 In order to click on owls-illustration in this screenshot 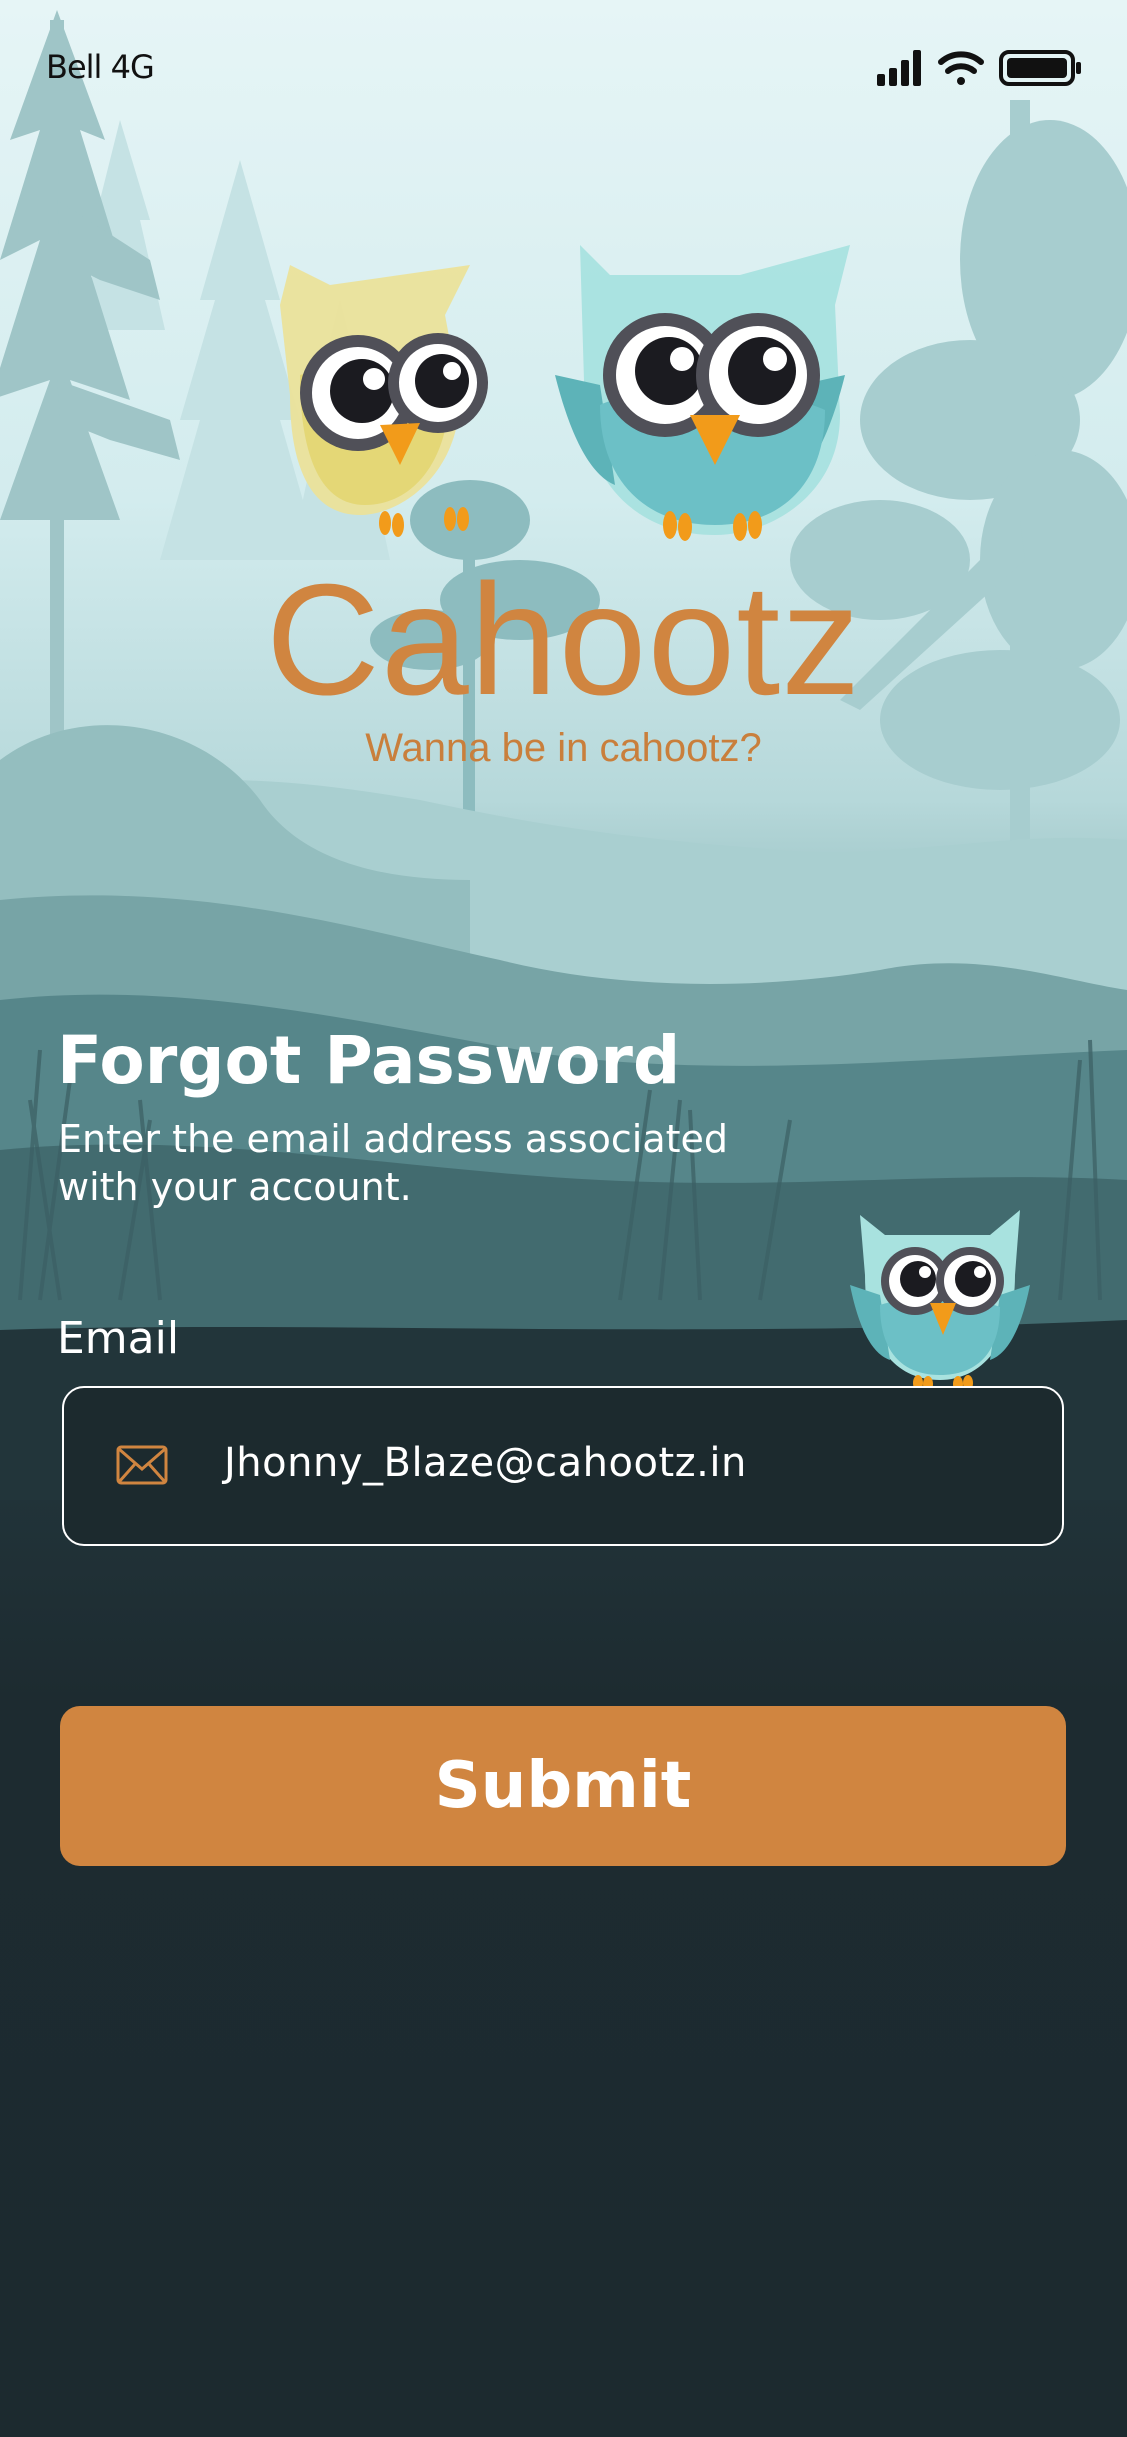, I will do `click(565, 393)`.